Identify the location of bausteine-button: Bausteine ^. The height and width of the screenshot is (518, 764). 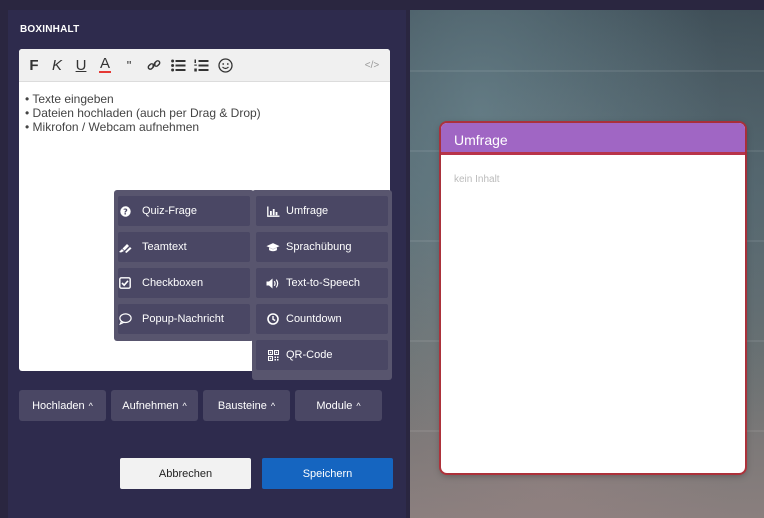
(246, 405).